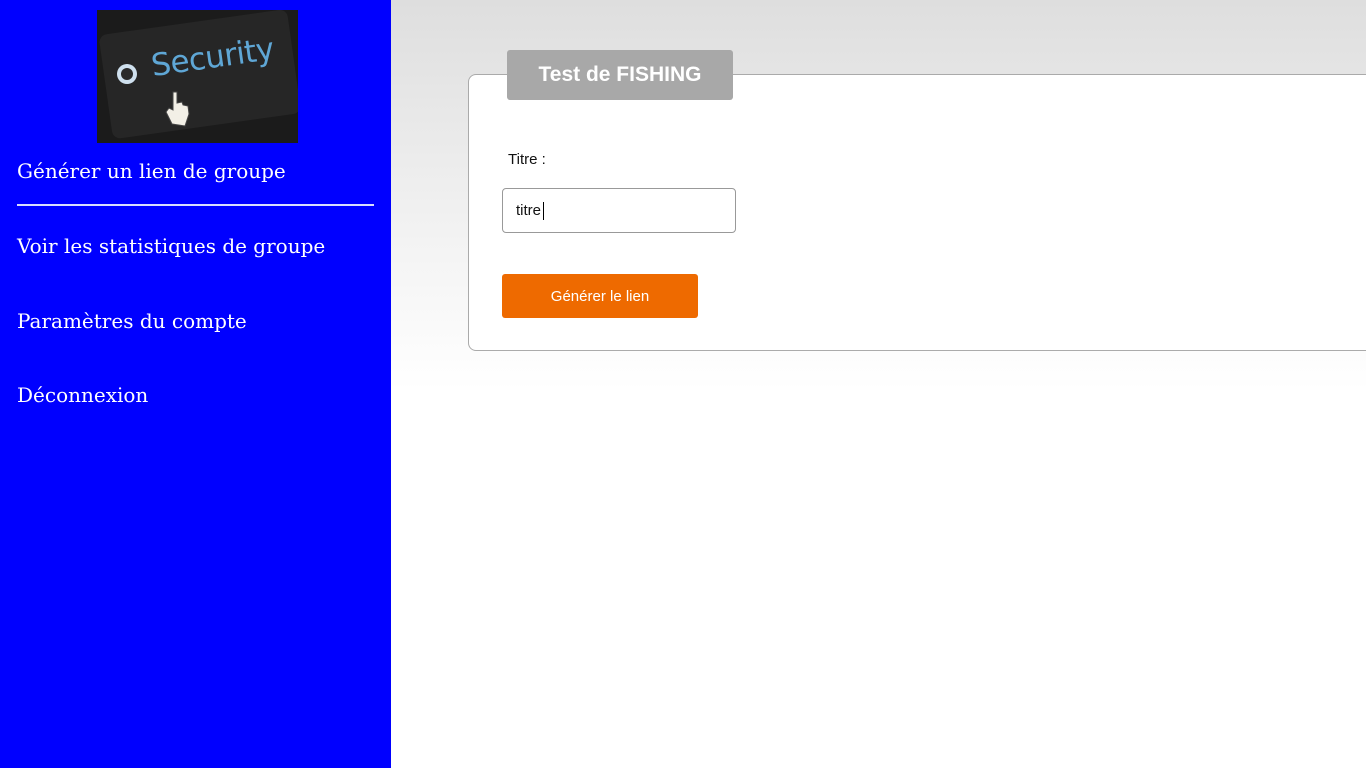 The width and height of the screenshot is (1366, 768). What do you see at coordinates (195, 205) in the screenshot?
I see `active-item-underline` at bounding box center [195, 205].